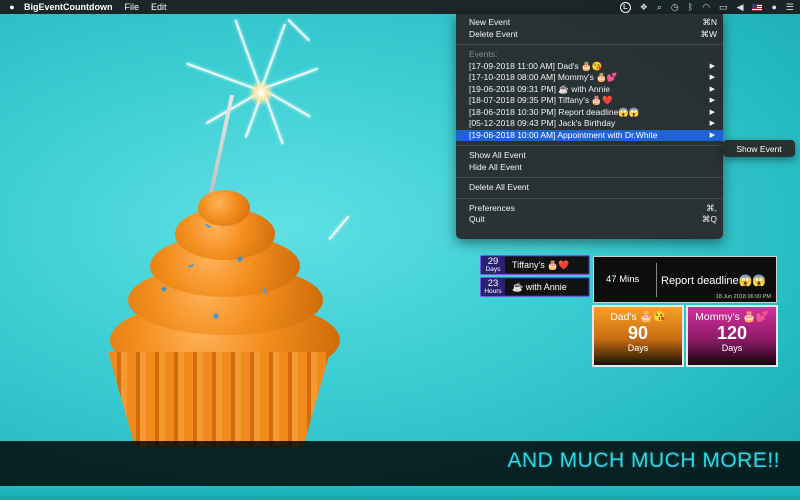 The height and width of the screenshot is (500, 800). I want to click on countdown-number-box: 29 Days, so click(493, 265).